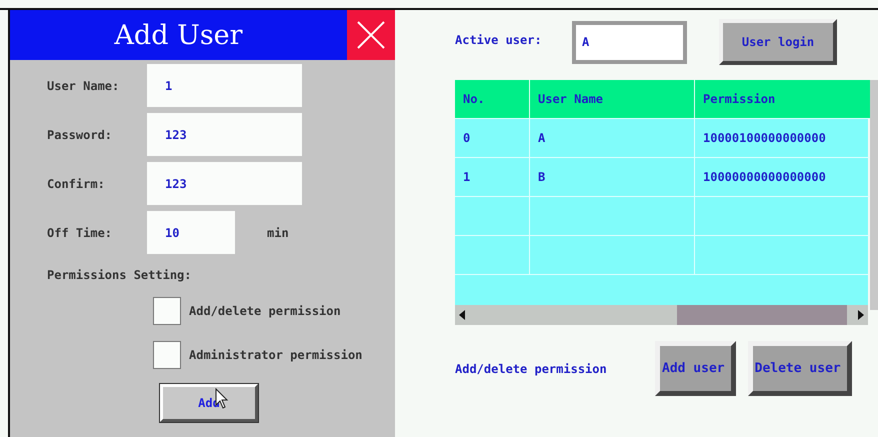 This screenshot has height=437, width=878. I want to click on section-label: Permissions Setting:, so click(119, 275).